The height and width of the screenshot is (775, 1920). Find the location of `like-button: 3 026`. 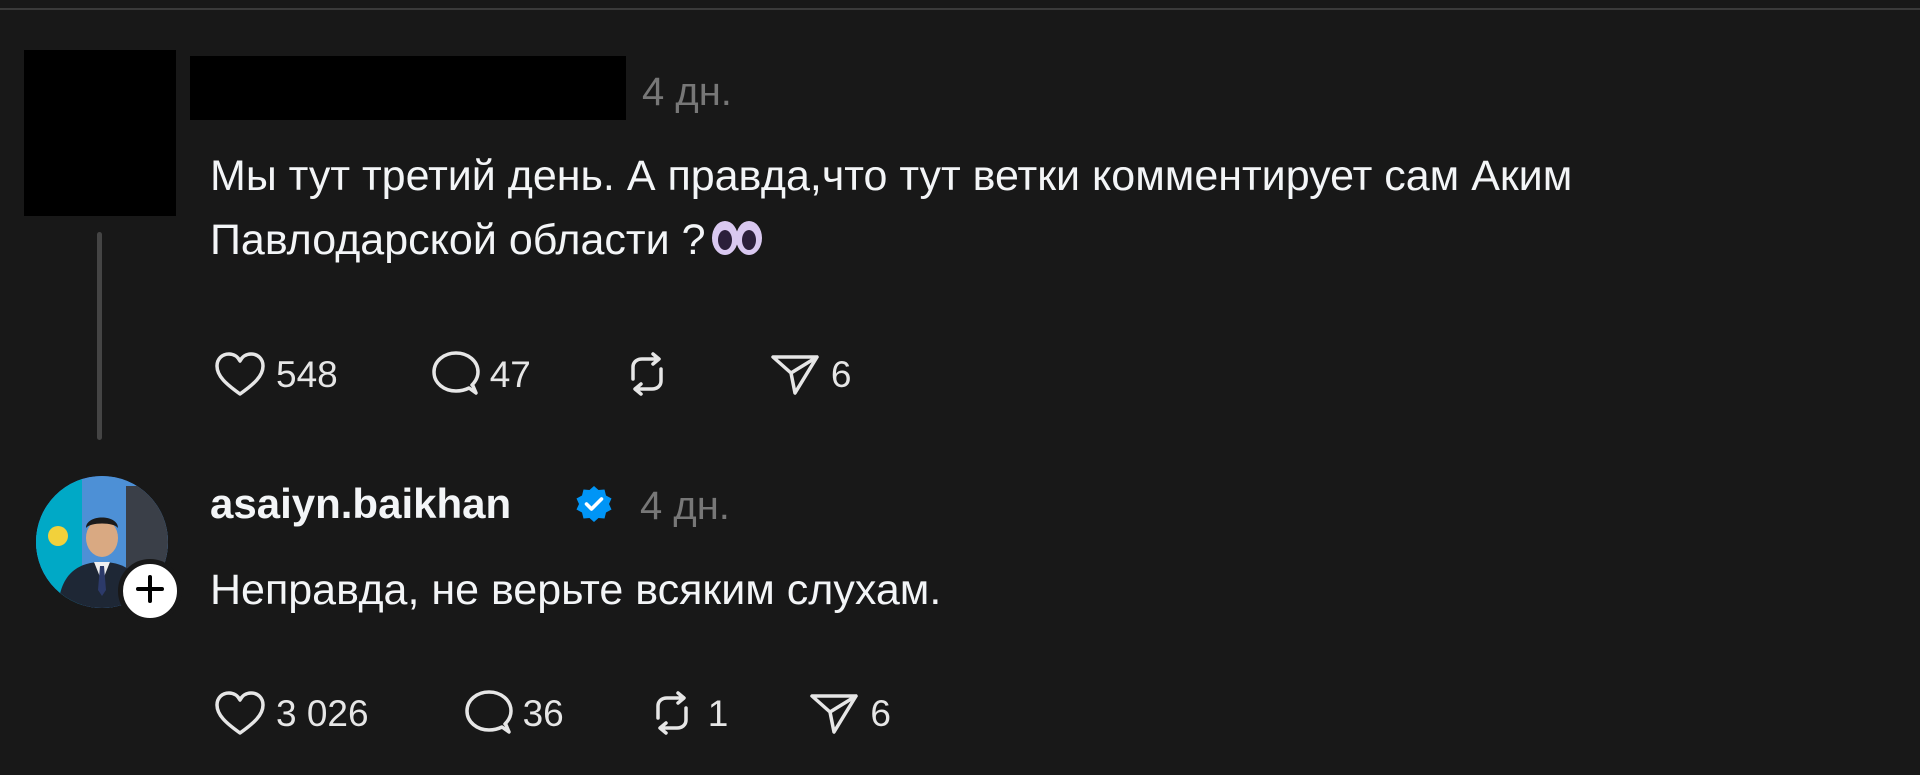

like-button: 3 026 is located at coordinates (290, 713).